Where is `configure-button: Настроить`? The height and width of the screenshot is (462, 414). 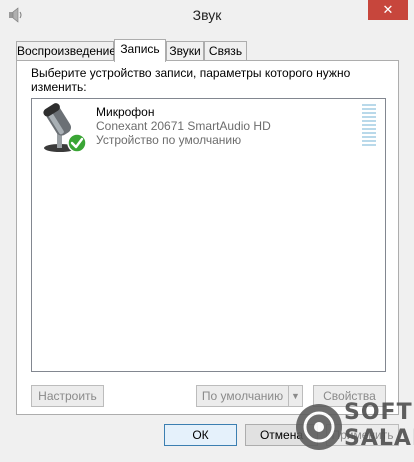 configure-button: Настроить is located at coordinates (67, 396).